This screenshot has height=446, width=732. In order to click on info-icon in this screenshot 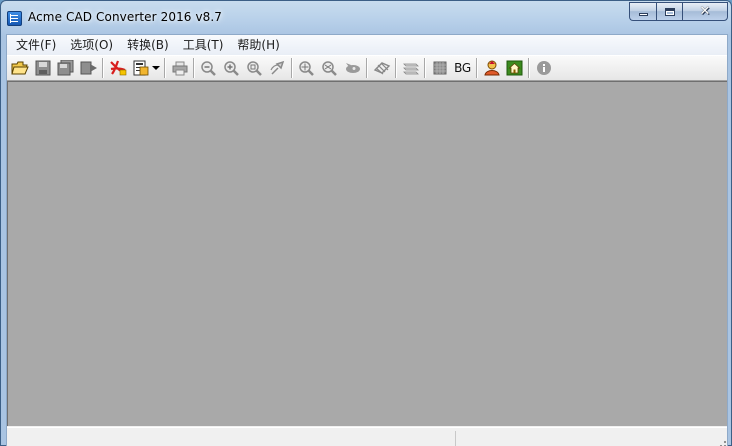, I will do `click(543, 68)`.